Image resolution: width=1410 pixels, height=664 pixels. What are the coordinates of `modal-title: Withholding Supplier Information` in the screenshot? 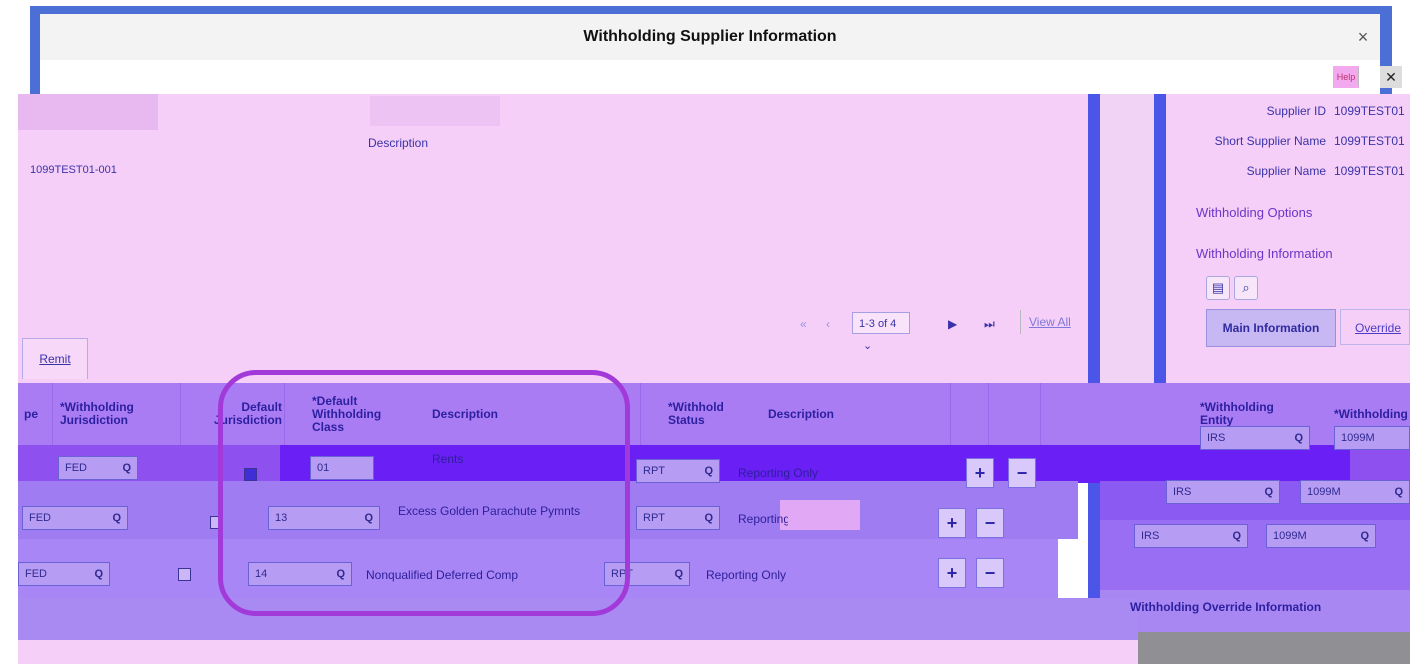 It's located at (710, 36).